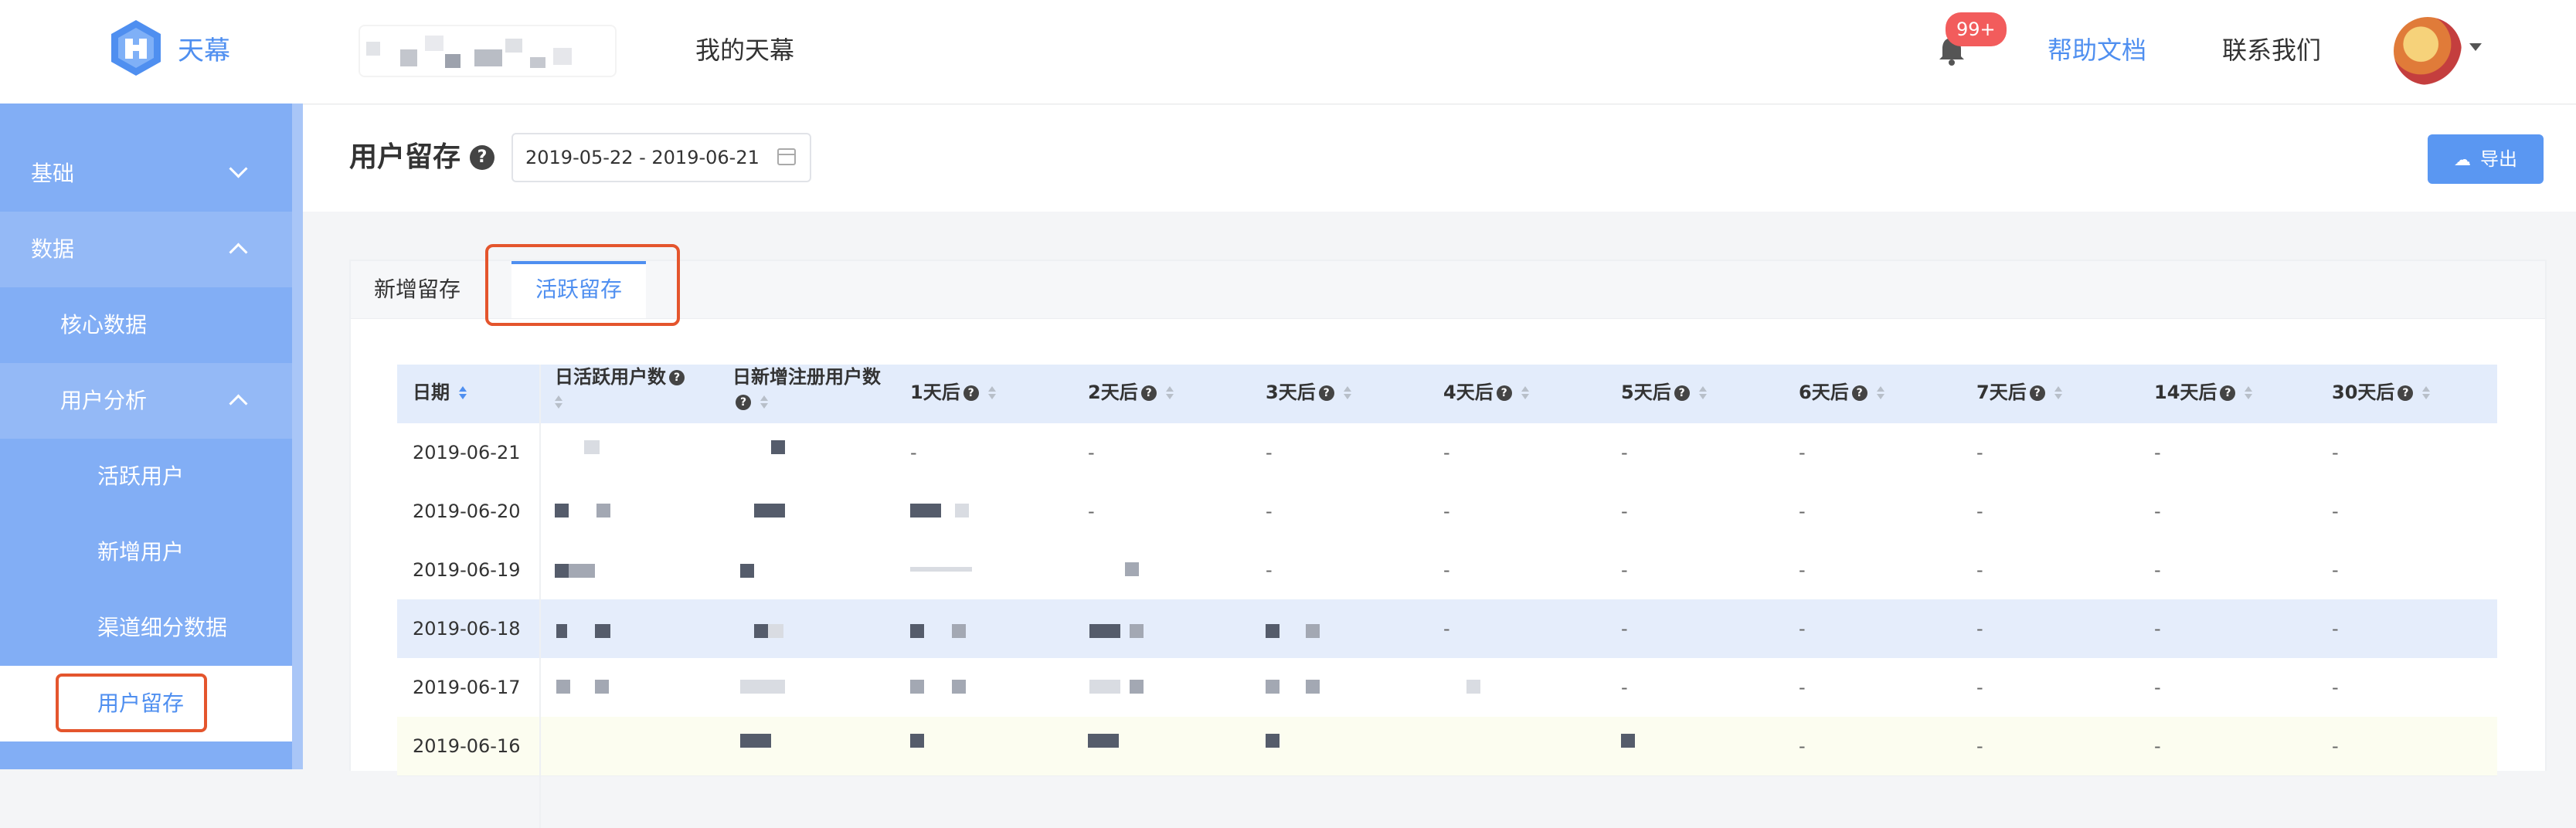 The height and width of the screenshot is (828, 2576). Describe the element at coordinates (2381, 392) in the screenshot. I see `column-header-day30: 30天后?` at that location.